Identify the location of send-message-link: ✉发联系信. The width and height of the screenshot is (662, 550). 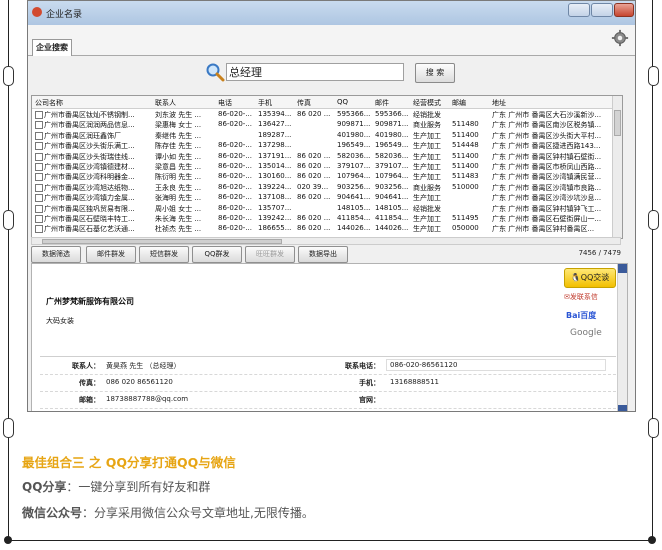
(581, 297).